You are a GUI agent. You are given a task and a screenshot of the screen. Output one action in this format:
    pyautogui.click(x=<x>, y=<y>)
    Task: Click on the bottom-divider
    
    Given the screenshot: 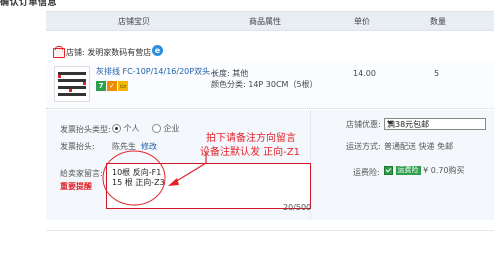 What is the action you would take?
    pyautogui.click(x=270, y=230)
    